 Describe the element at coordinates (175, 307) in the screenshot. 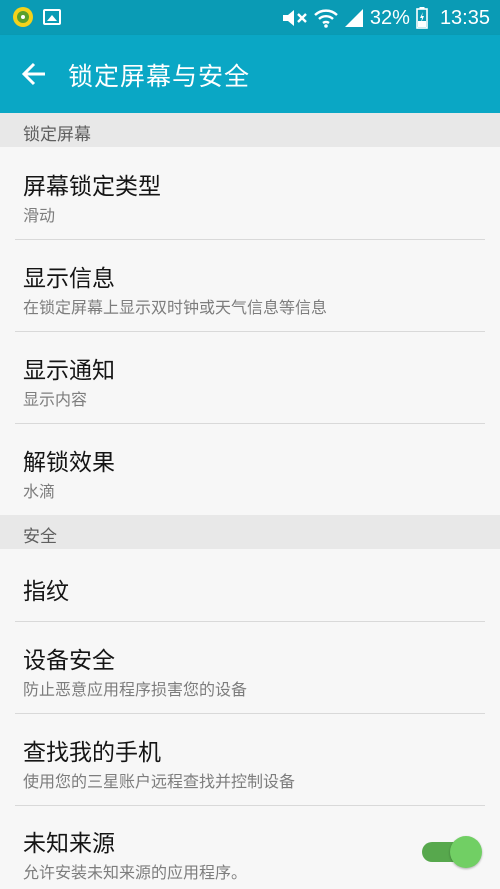

I see `item-subtitle: 在锁定屏幕上显示双时钟或天气信息等信息` at that location.